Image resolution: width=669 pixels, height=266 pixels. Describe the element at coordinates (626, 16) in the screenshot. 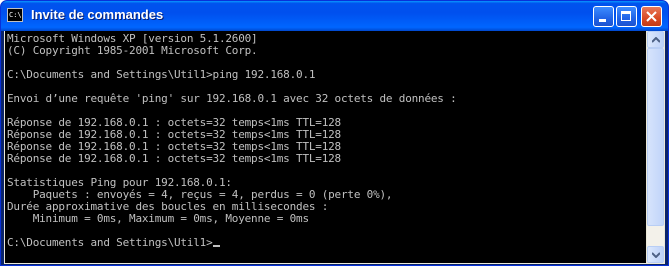

I see `maximize-button` at that location.